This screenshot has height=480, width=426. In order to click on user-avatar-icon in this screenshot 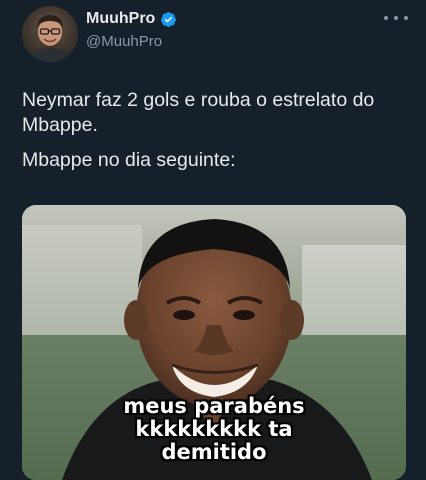, I will do `click(50, 38)`.